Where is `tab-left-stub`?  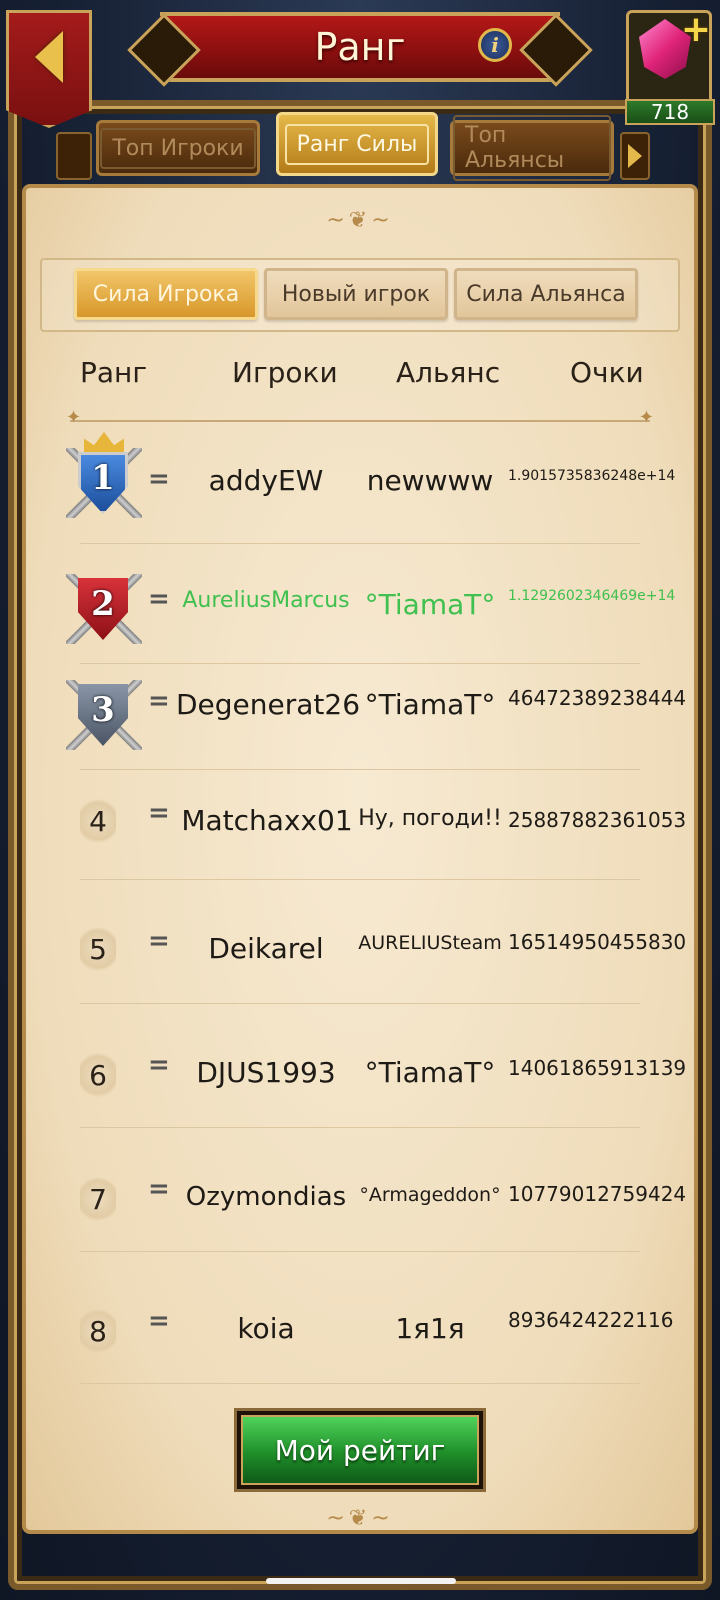
tab-left-stub is located at coordinates (74, 156).